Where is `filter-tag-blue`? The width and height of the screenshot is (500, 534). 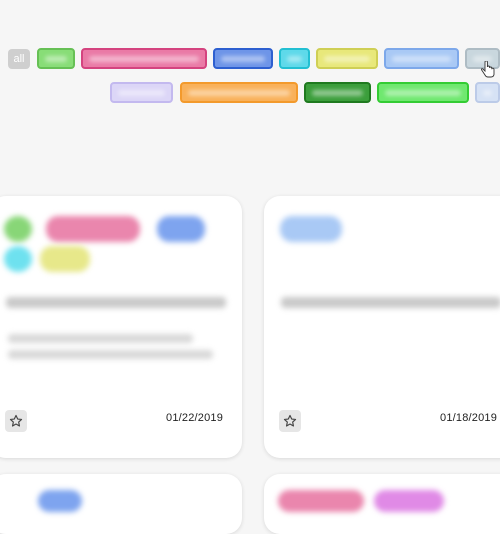 filter-tag-blue is located at coordinates (243, 58).